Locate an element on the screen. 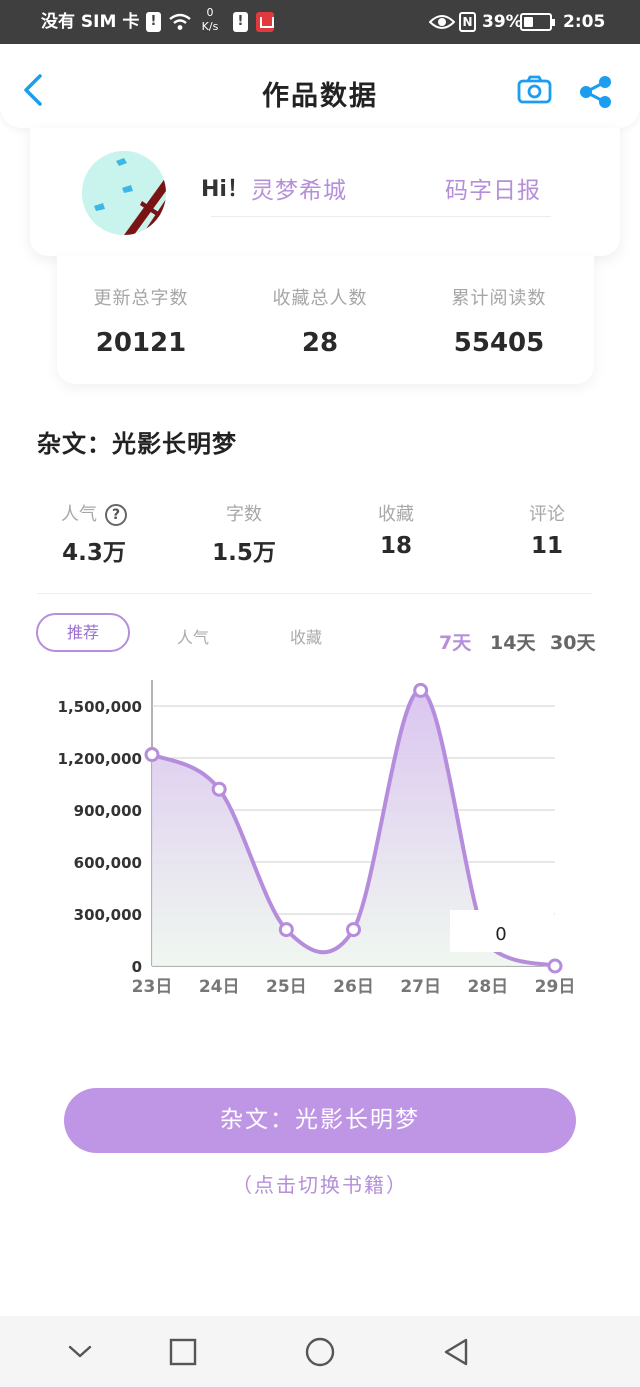 This screenshot has width=640, height=1387. y-tick-label: 1,200,000 is located at coordinates (100, 759).